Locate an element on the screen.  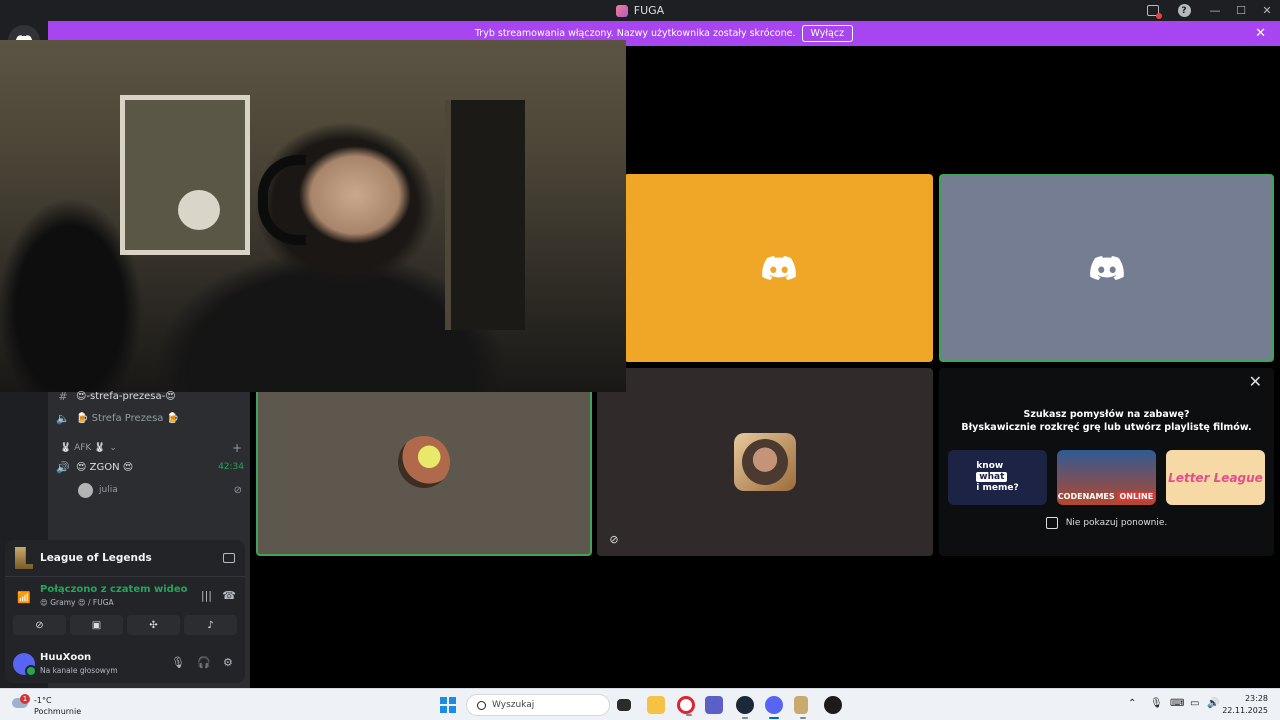
teams-icon is located at coordinates (714, 705).